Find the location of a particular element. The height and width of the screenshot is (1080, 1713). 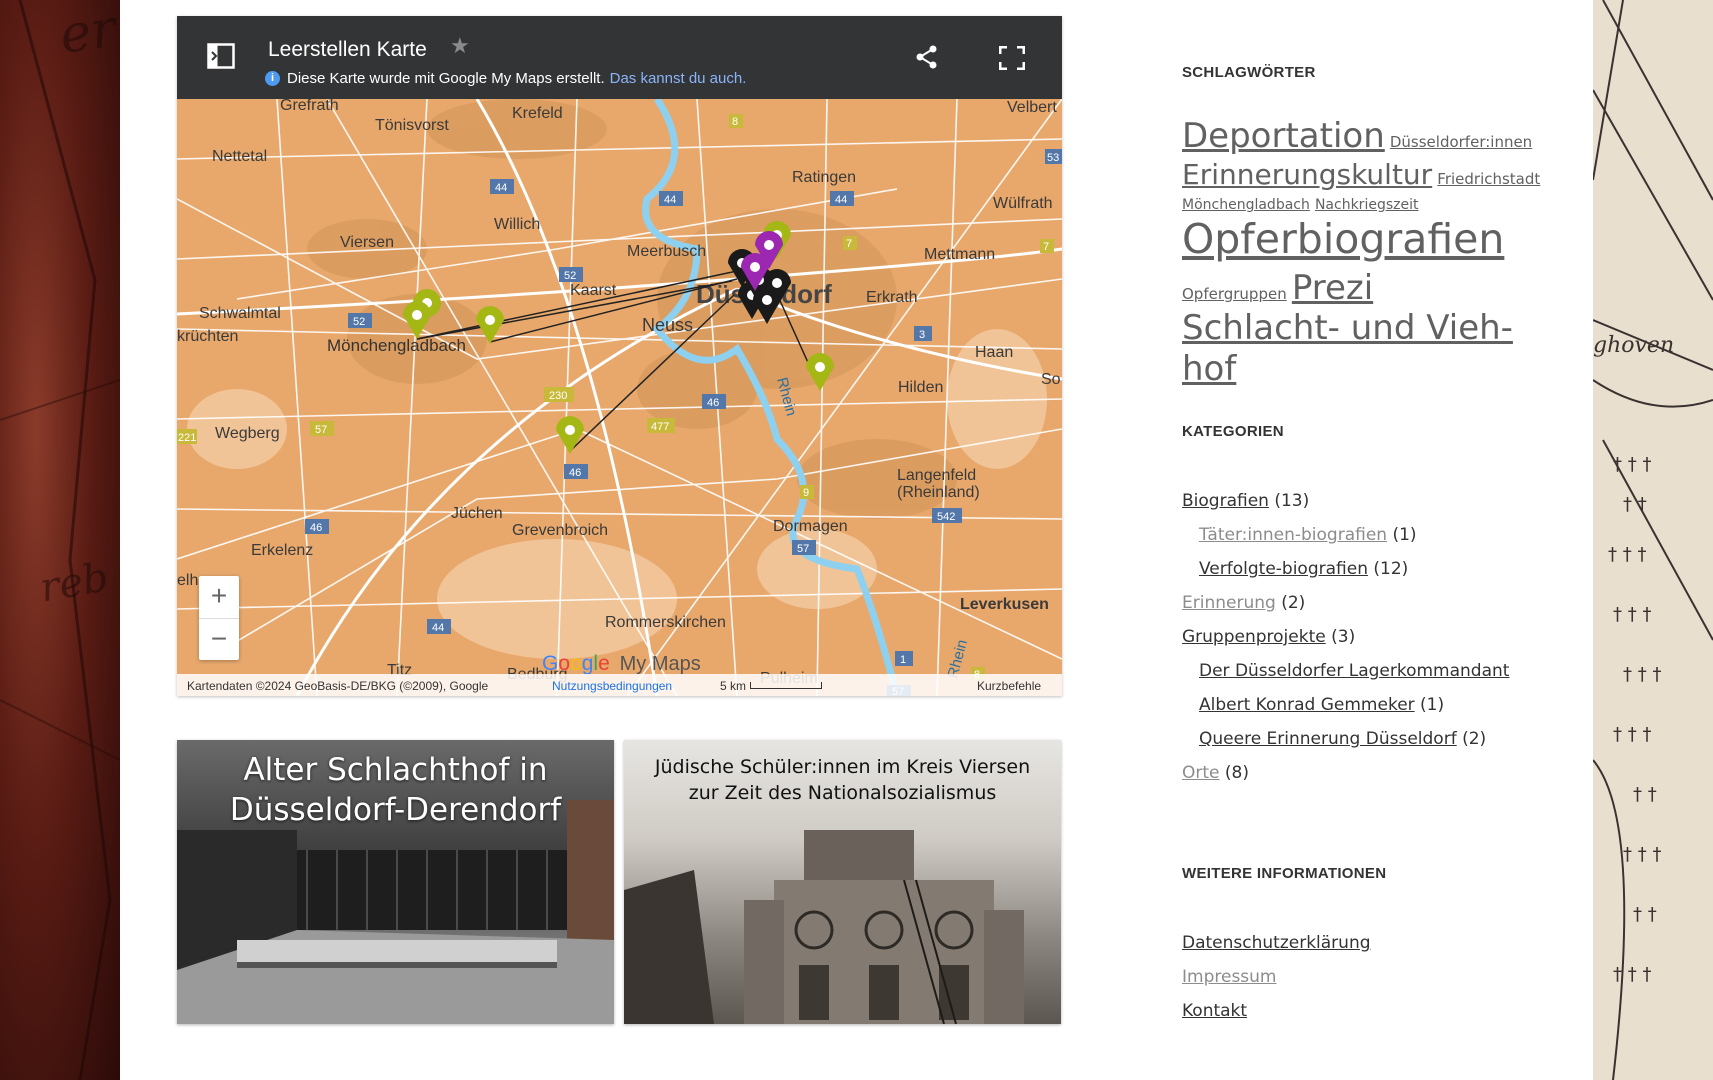

tag-link: Deportation is located at coordinates (1283, 136).